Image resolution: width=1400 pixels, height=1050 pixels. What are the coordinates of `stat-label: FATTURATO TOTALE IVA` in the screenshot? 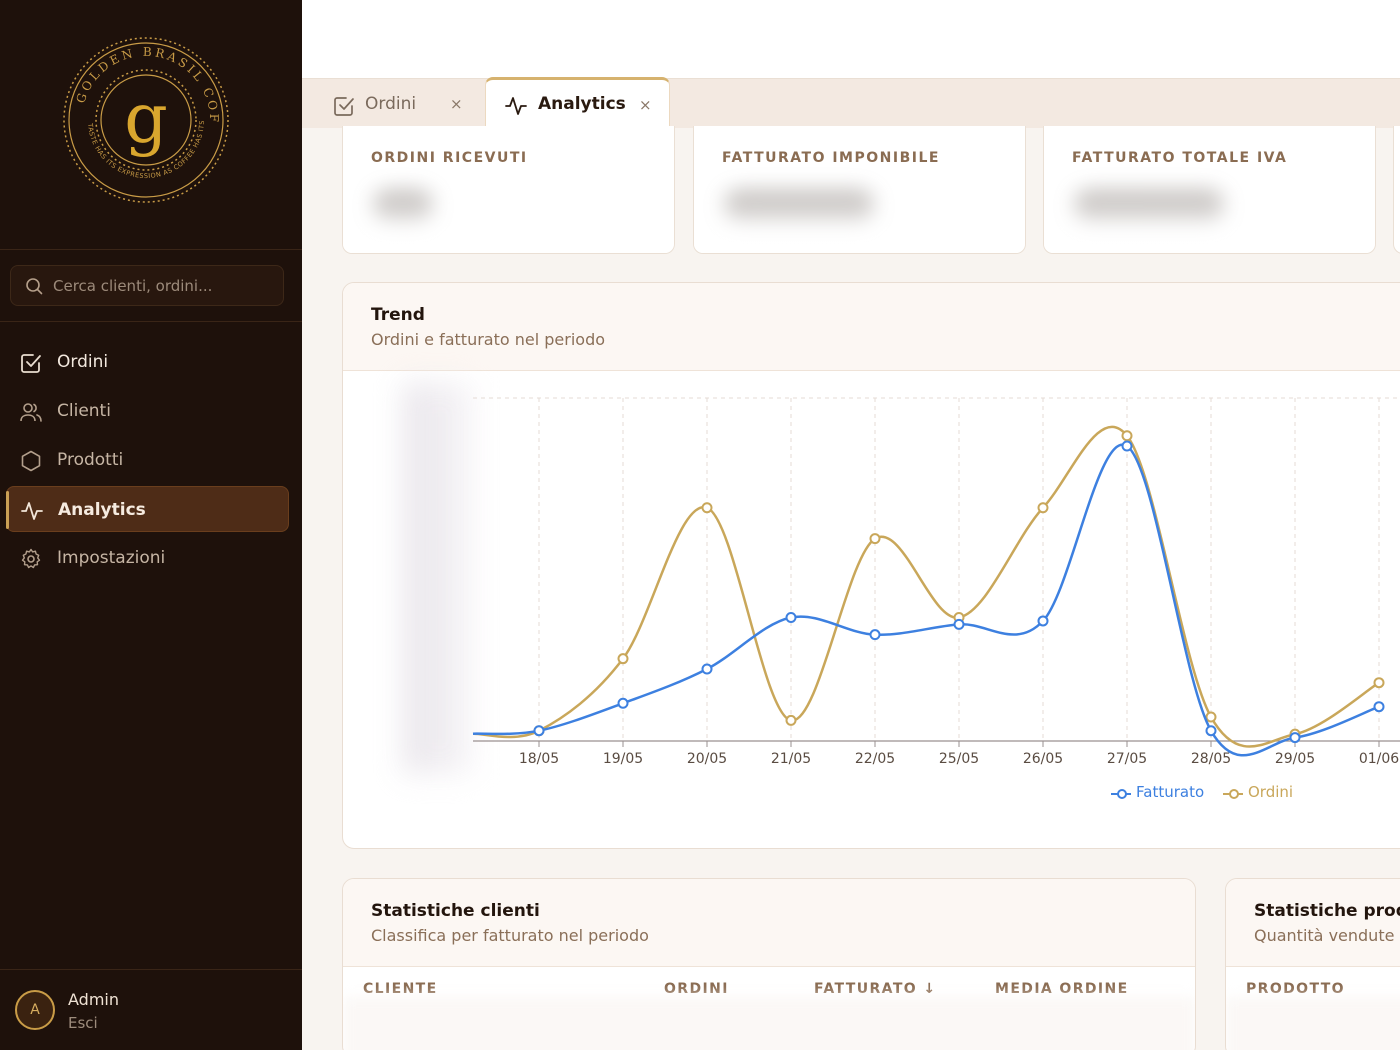 It's located at (1180, 158).